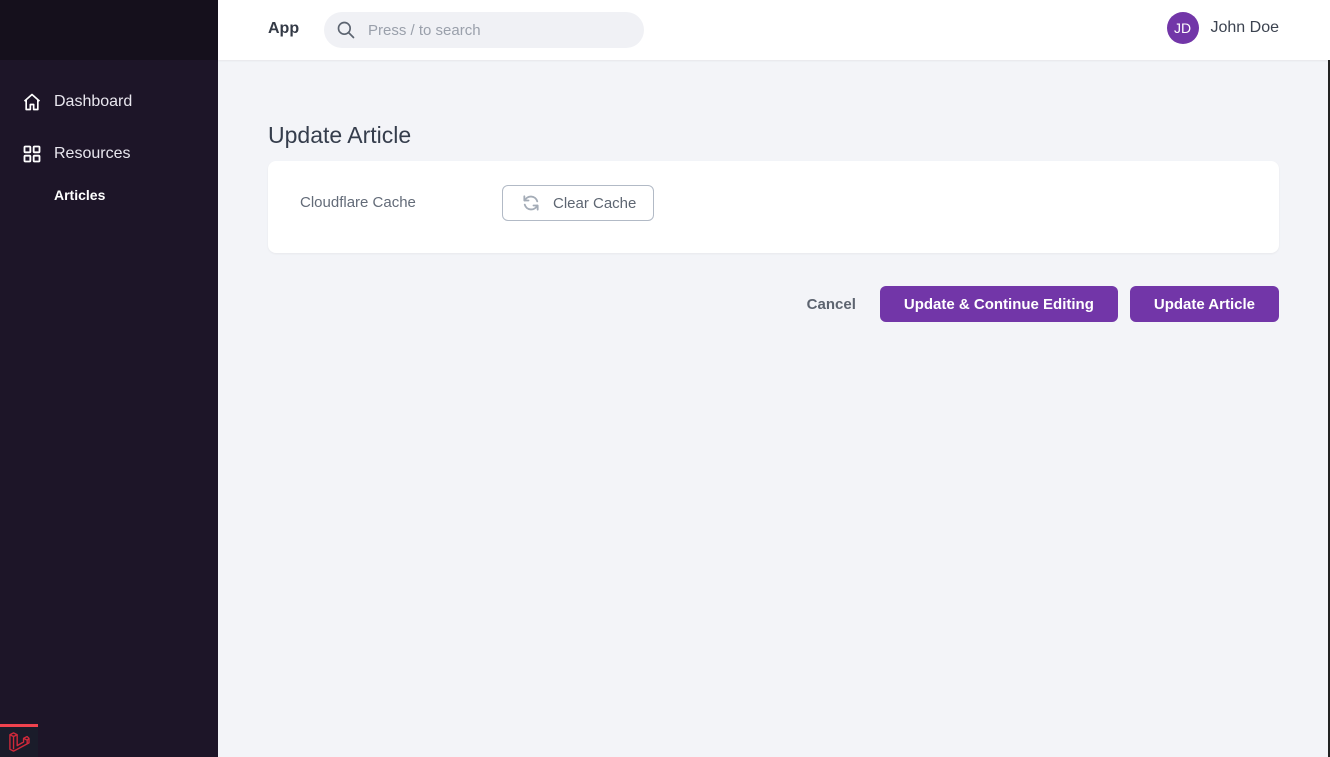 Image resolution: width=1330 pixels, height=757 pixels. Describe the element at coordinates (283, 29) in the screenshot. I see `app-name: App` at that location.